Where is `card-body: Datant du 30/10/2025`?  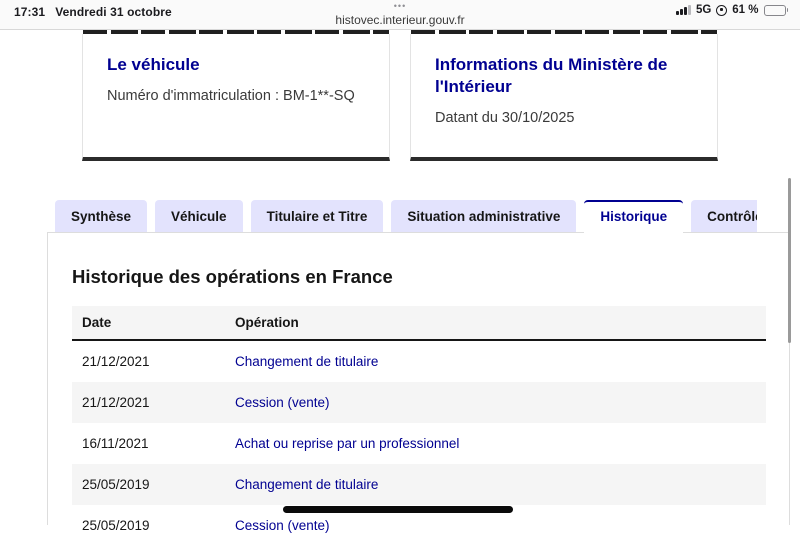
card-body: Datant du 30/10/2025 is located at coordinates (505, 118).